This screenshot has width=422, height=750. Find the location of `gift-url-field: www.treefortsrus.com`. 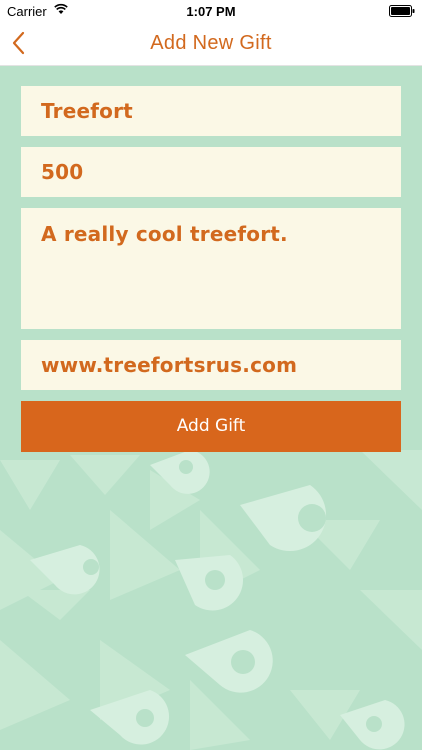

gift-url-field: www.treefortsrus.com is located at coordinates (211, 365).